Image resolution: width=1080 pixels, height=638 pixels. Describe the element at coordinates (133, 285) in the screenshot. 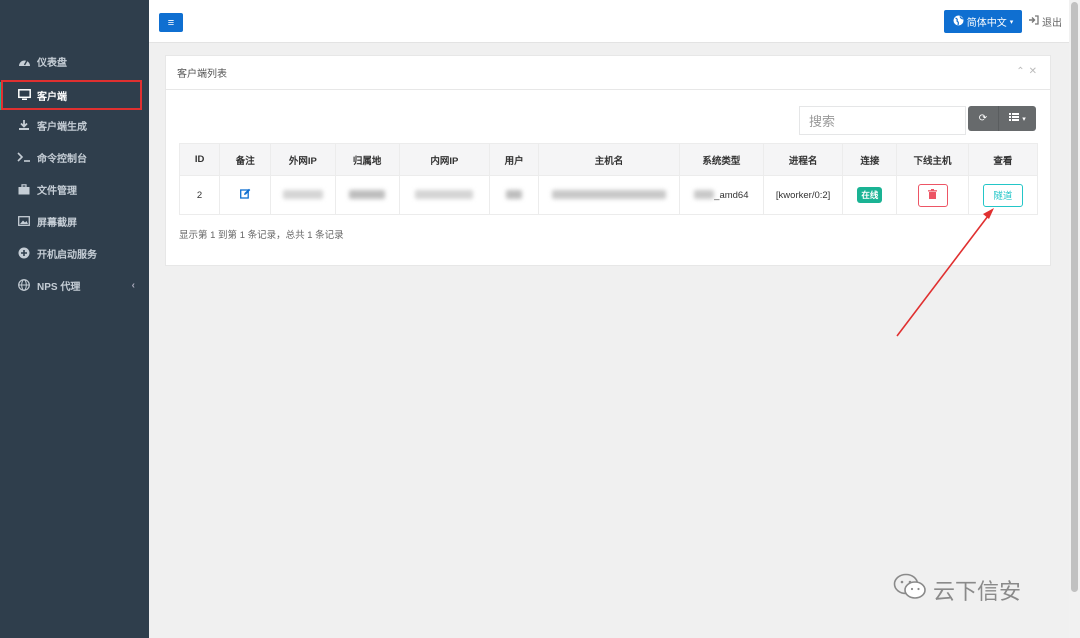

I see `chevron-left-icon: ‹` at that location.